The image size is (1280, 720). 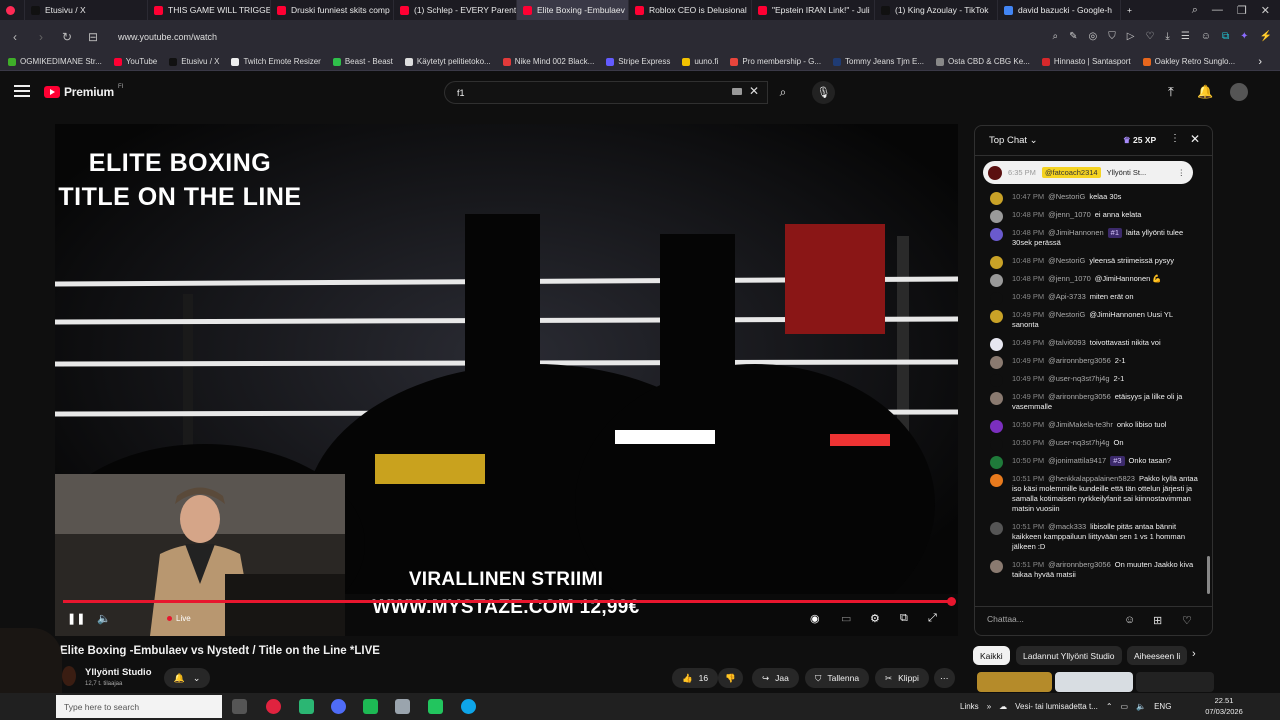 I want to click on notifications-bell-icon: 🔔, so click(x=1205, y=92).